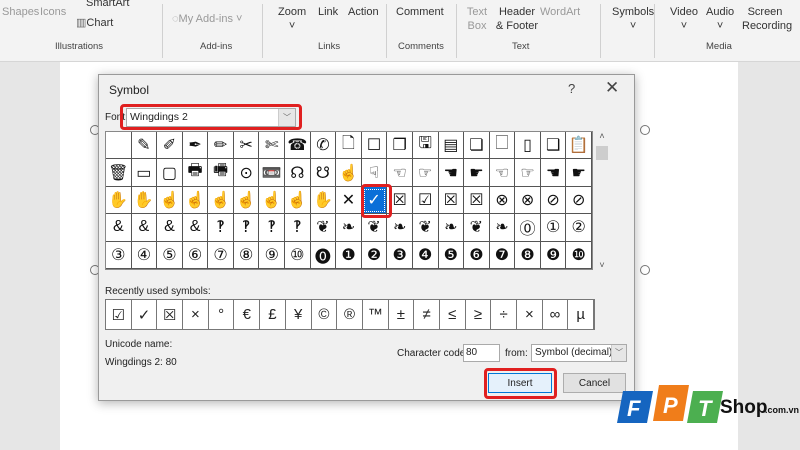 This screenshot has height=450, width=800. I want to click on symbol-cell: 🖫, so click(425, 146).